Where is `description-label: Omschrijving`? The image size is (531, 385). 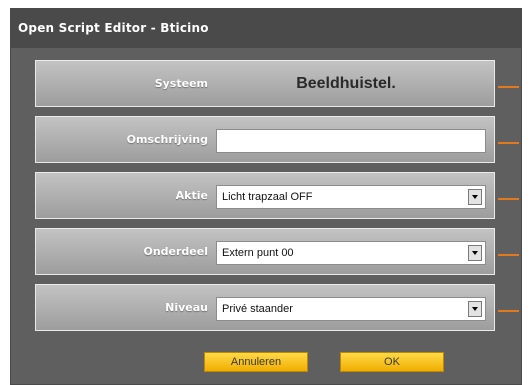
description-label: Omschrijving is located at coordinates (167, 139).